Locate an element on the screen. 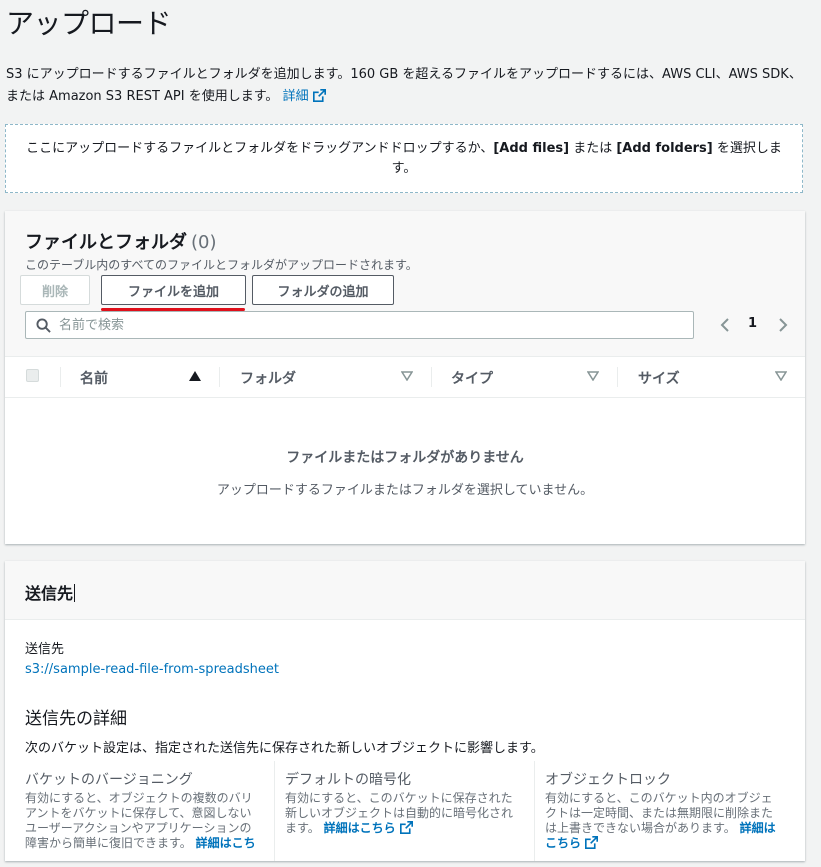  table-header: 名前 フォルダ タイプ サイズ is located at coordinates (405, 377).